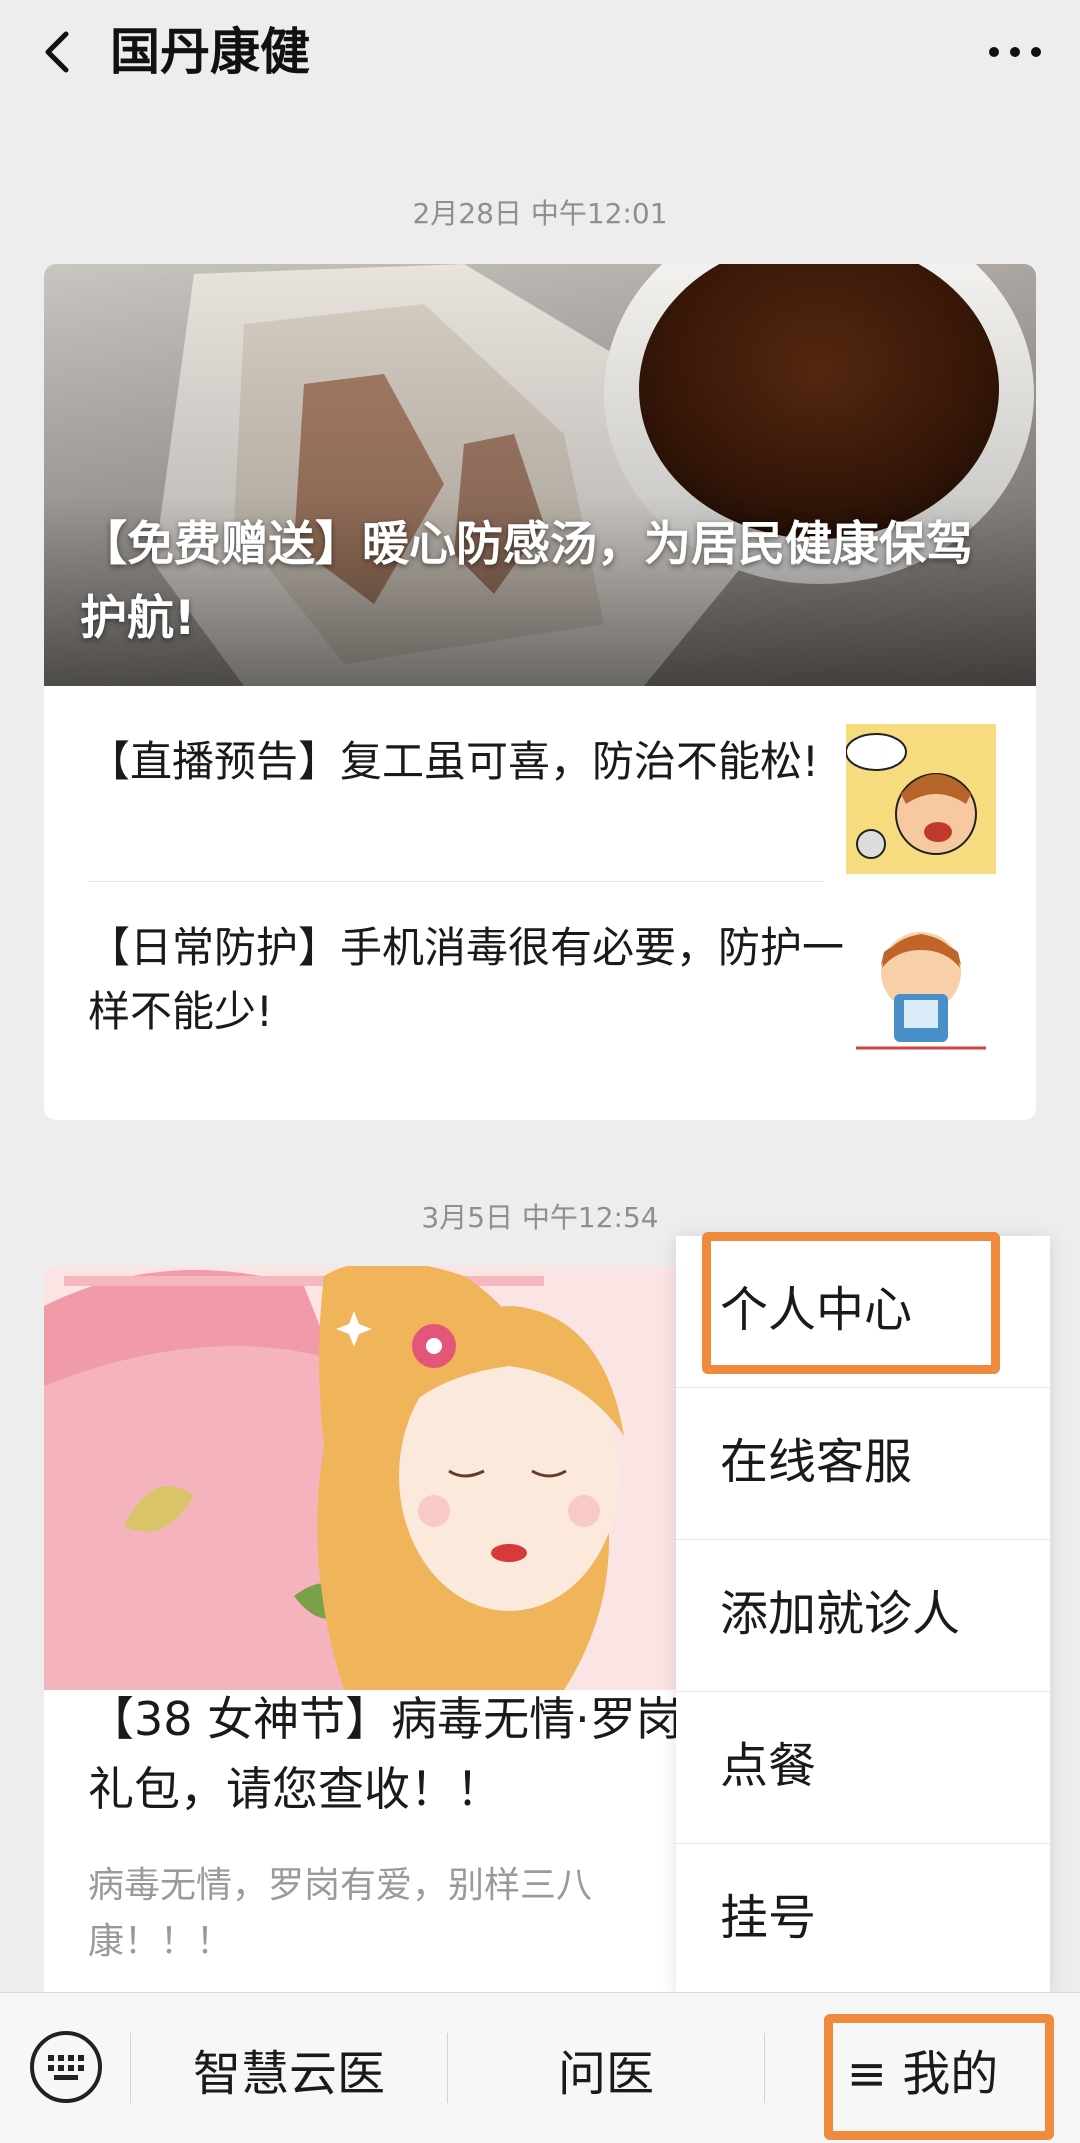  Describe the element at coordinates (863, 1768) in the screenshot. I see `menu-item-order-meal: 点餐` at that location.